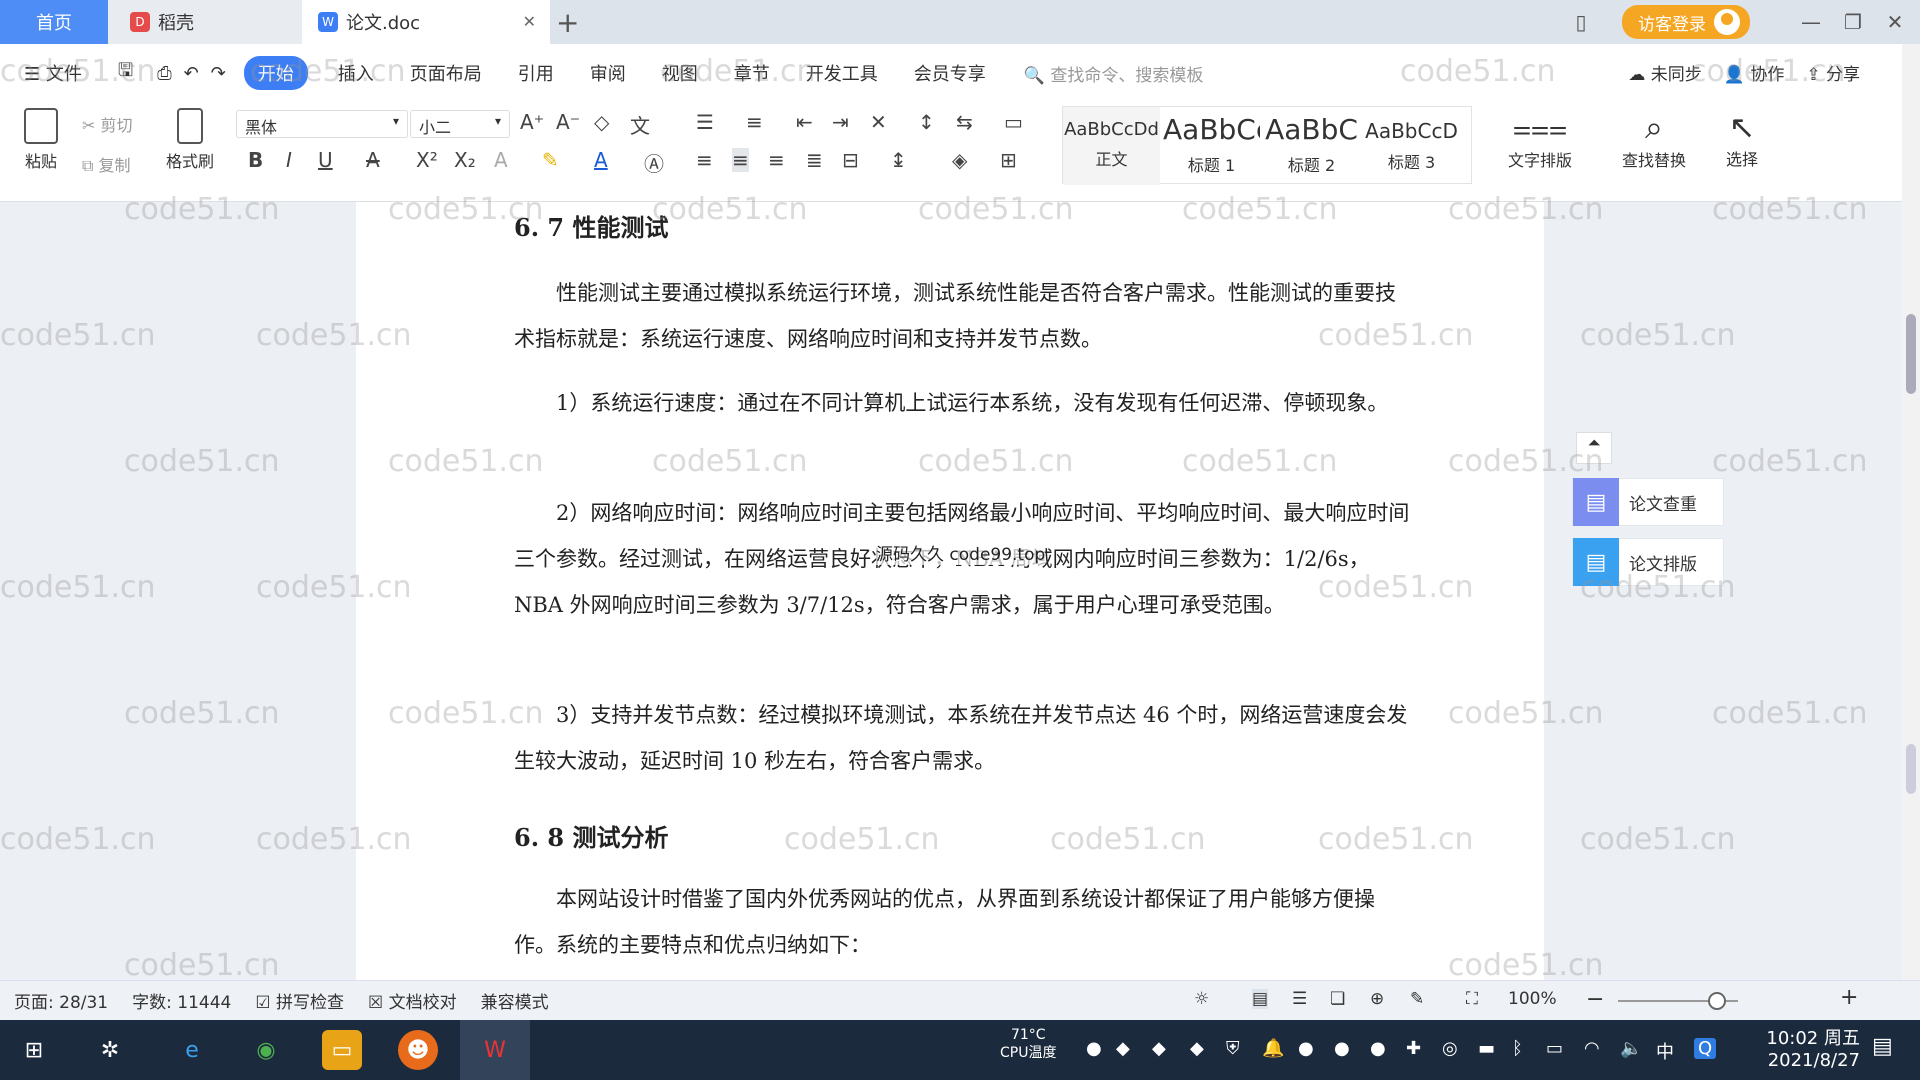  What do you see at coordinates (601, 160) in the screenshot?
I see `font-color-icon: A` at bounding box center [601, 160].